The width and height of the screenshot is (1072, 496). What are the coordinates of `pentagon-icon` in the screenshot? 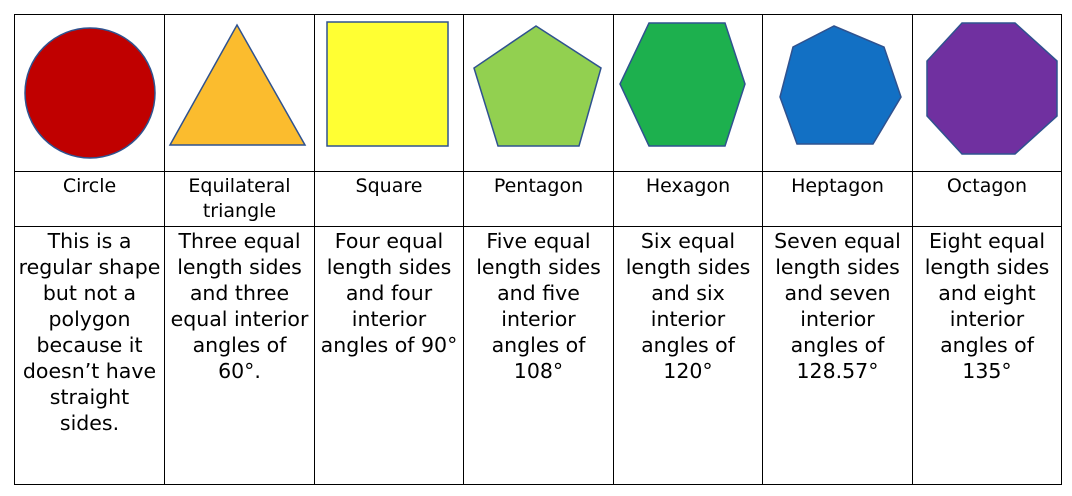 It's located at (537, 86).